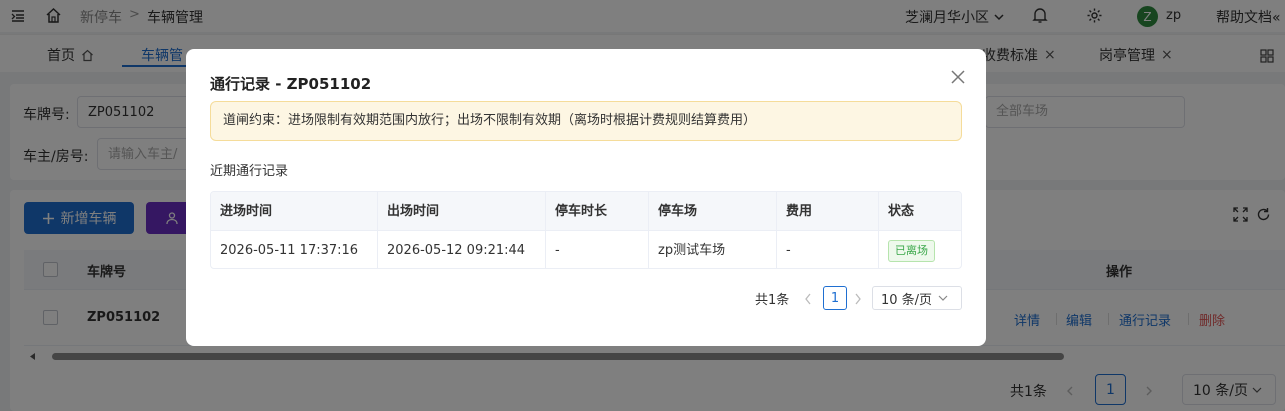  I want to click on column-fee: 费用, so click(828, 211).